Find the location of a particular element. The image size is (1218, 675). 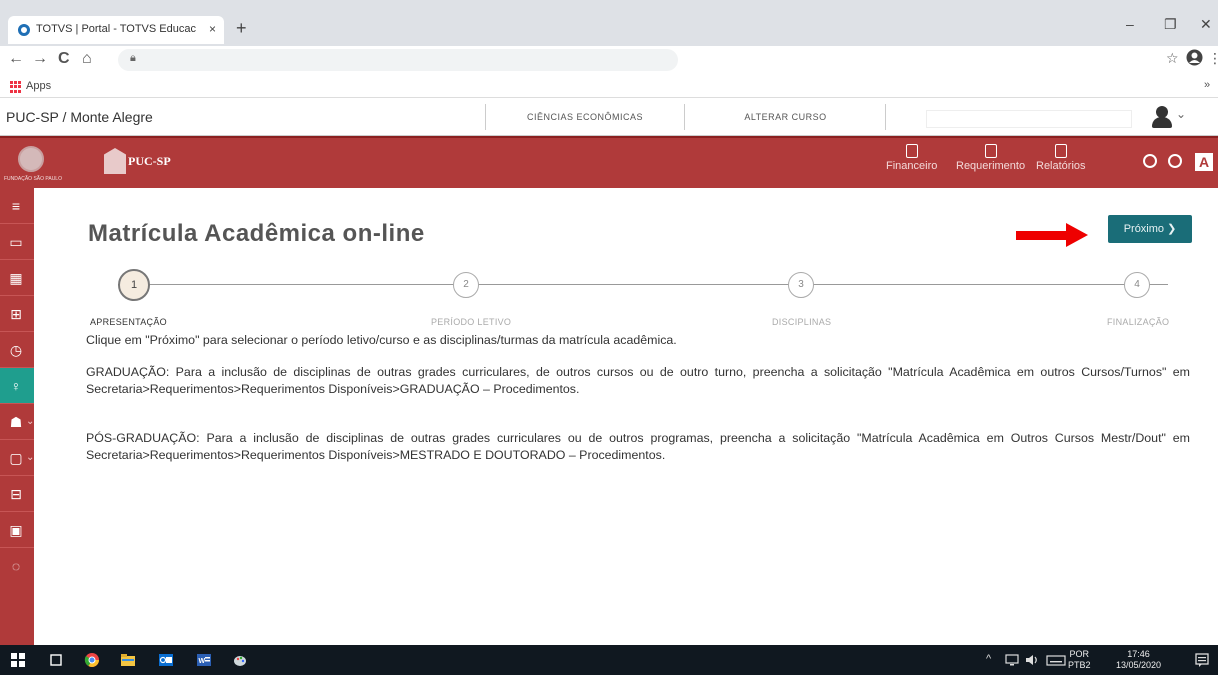

keyboard-icon is located at coordinates (1056, 660).